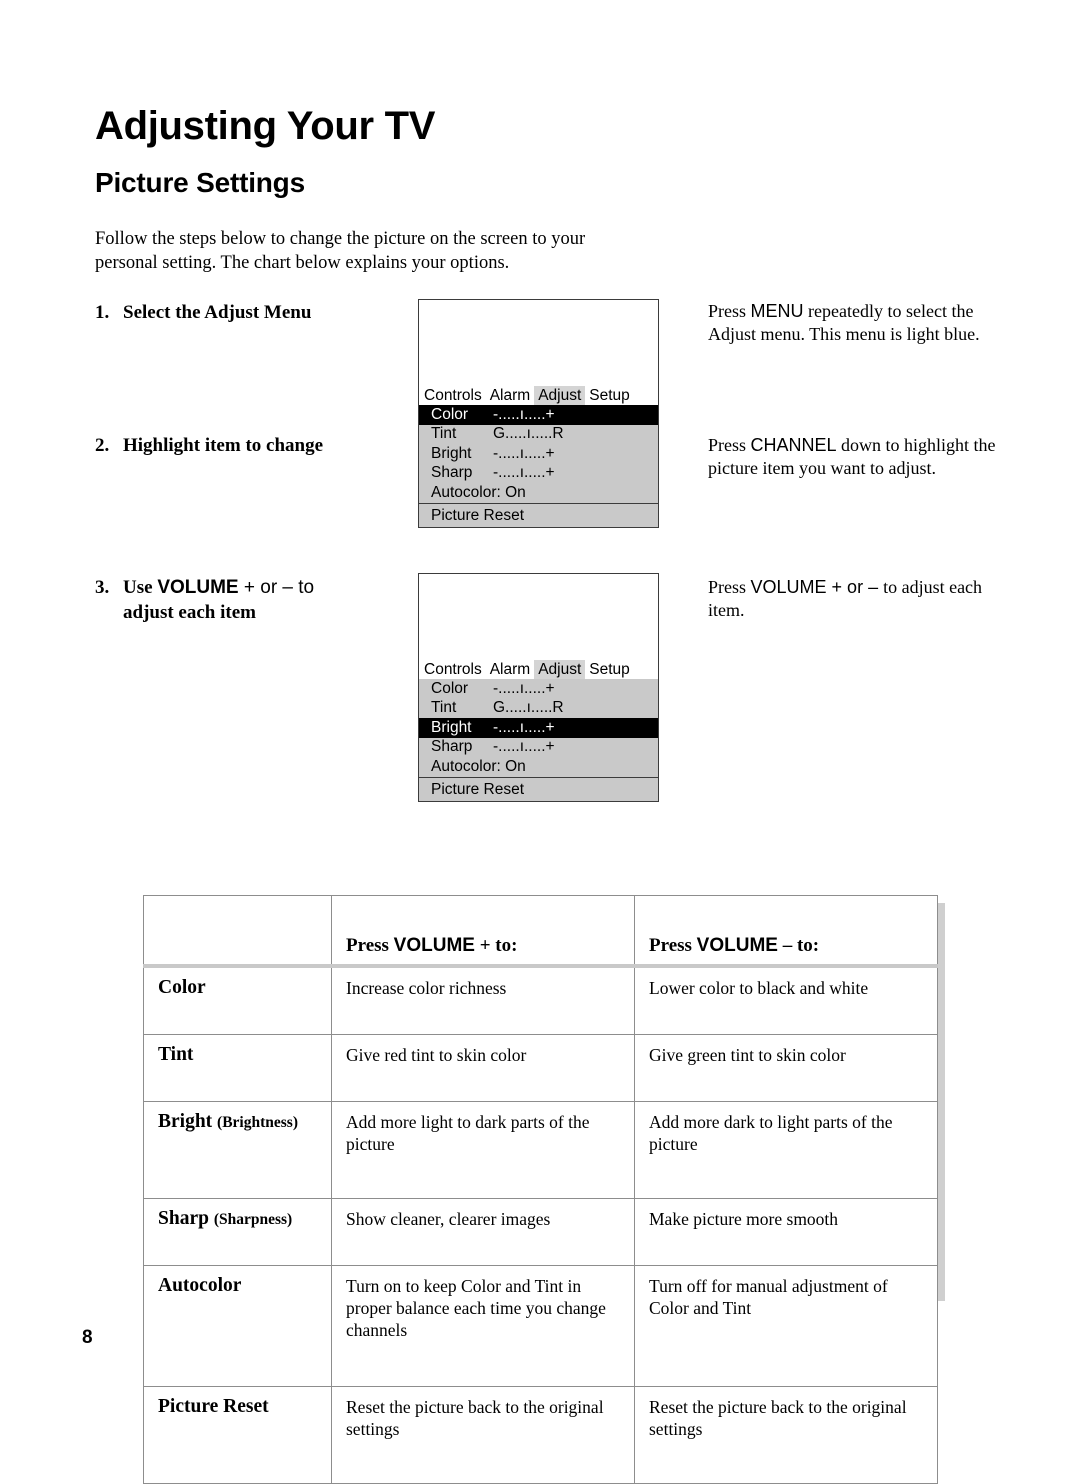 The width and height of the screenshot is (1080, 1484). What do you see at coordinates (255, 445) in the screenshot?
I see `step-2: 2. Highlight item to change` at bounding box center [255, 445].